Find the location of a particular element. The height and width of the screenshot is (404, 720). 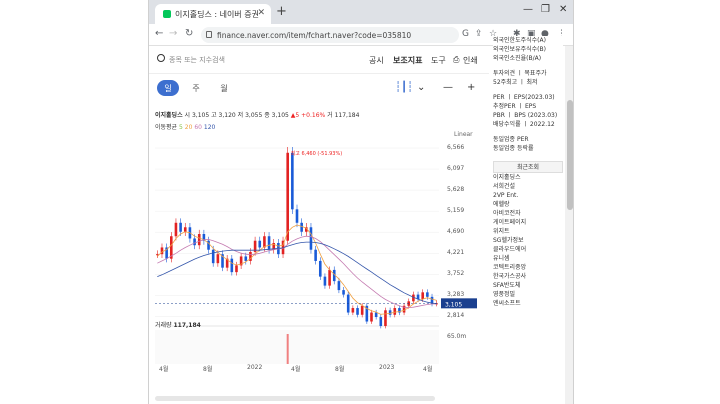

sidebar-row: 유니셈 is located at coordinates (528, 258).